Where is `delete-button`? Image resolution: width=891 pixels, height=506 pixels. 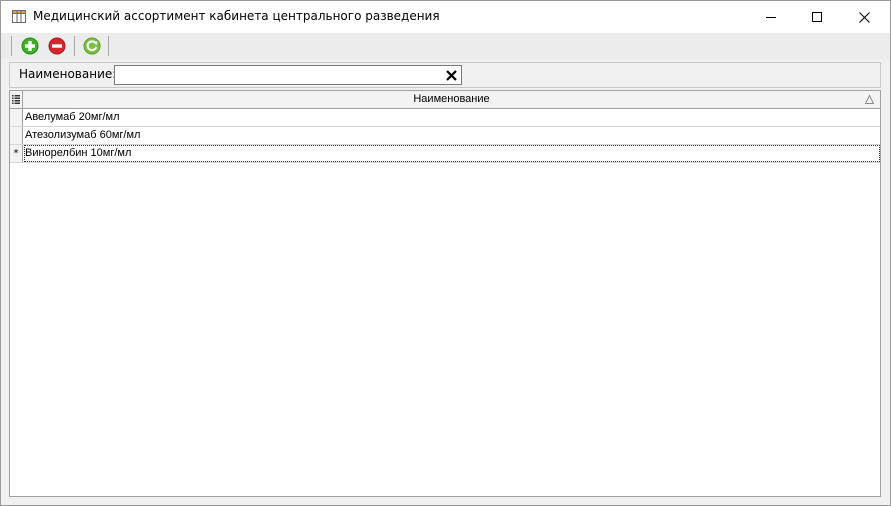
delete-button is located at coordinates (57, 46).